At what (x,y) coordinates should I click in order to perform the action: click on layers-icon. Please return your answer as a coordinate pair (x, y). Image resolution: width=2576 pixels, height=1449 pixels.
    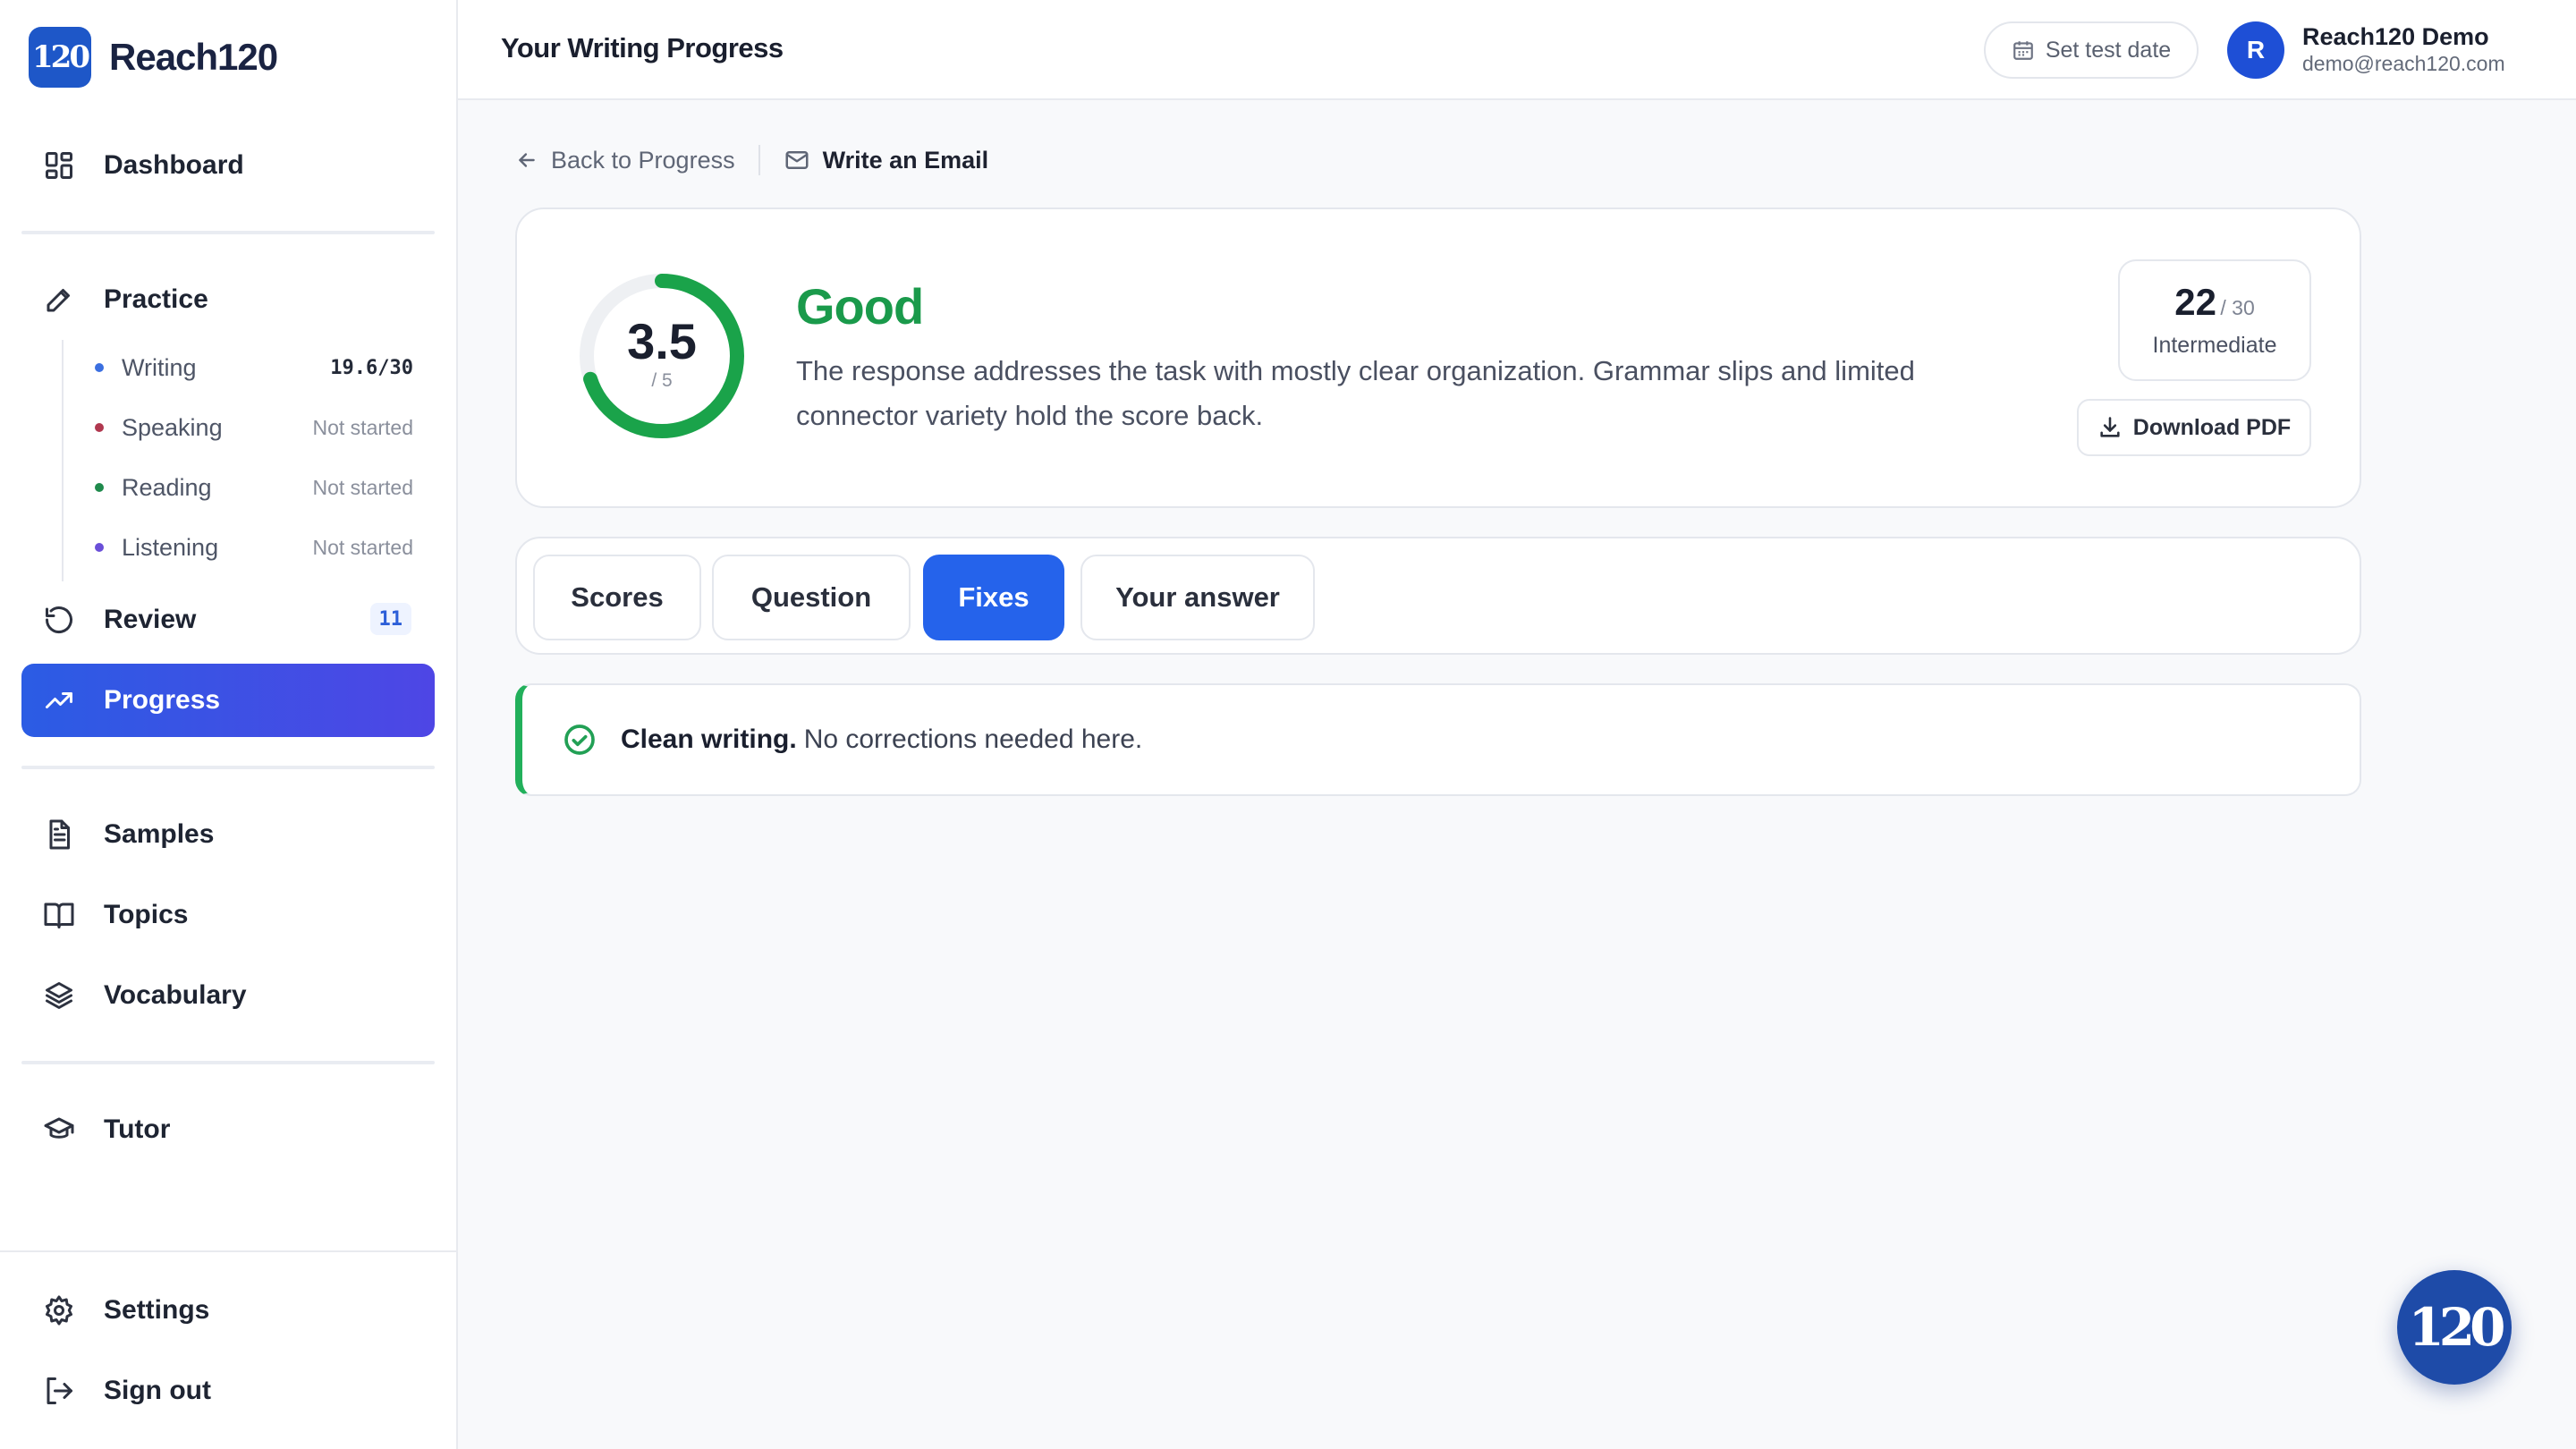
    Looking at the image, I should click on (59, 995).